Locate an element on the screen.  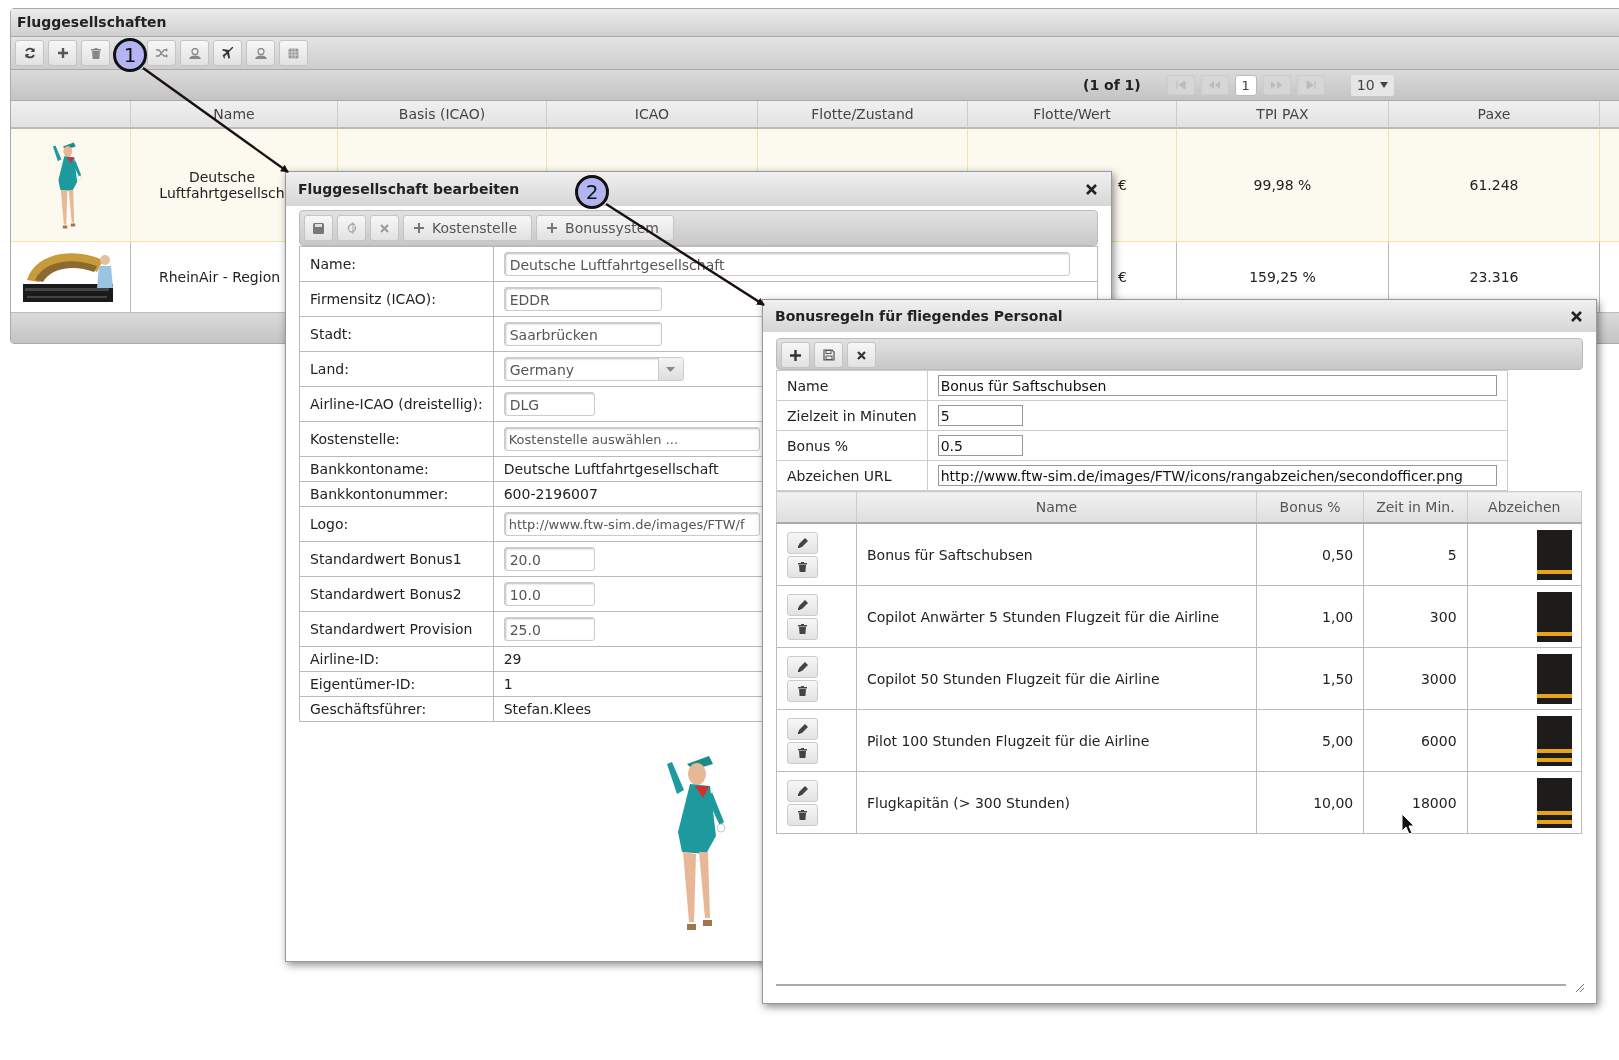
field-label: Bankkontoname: is located at coordinates (396, 469).